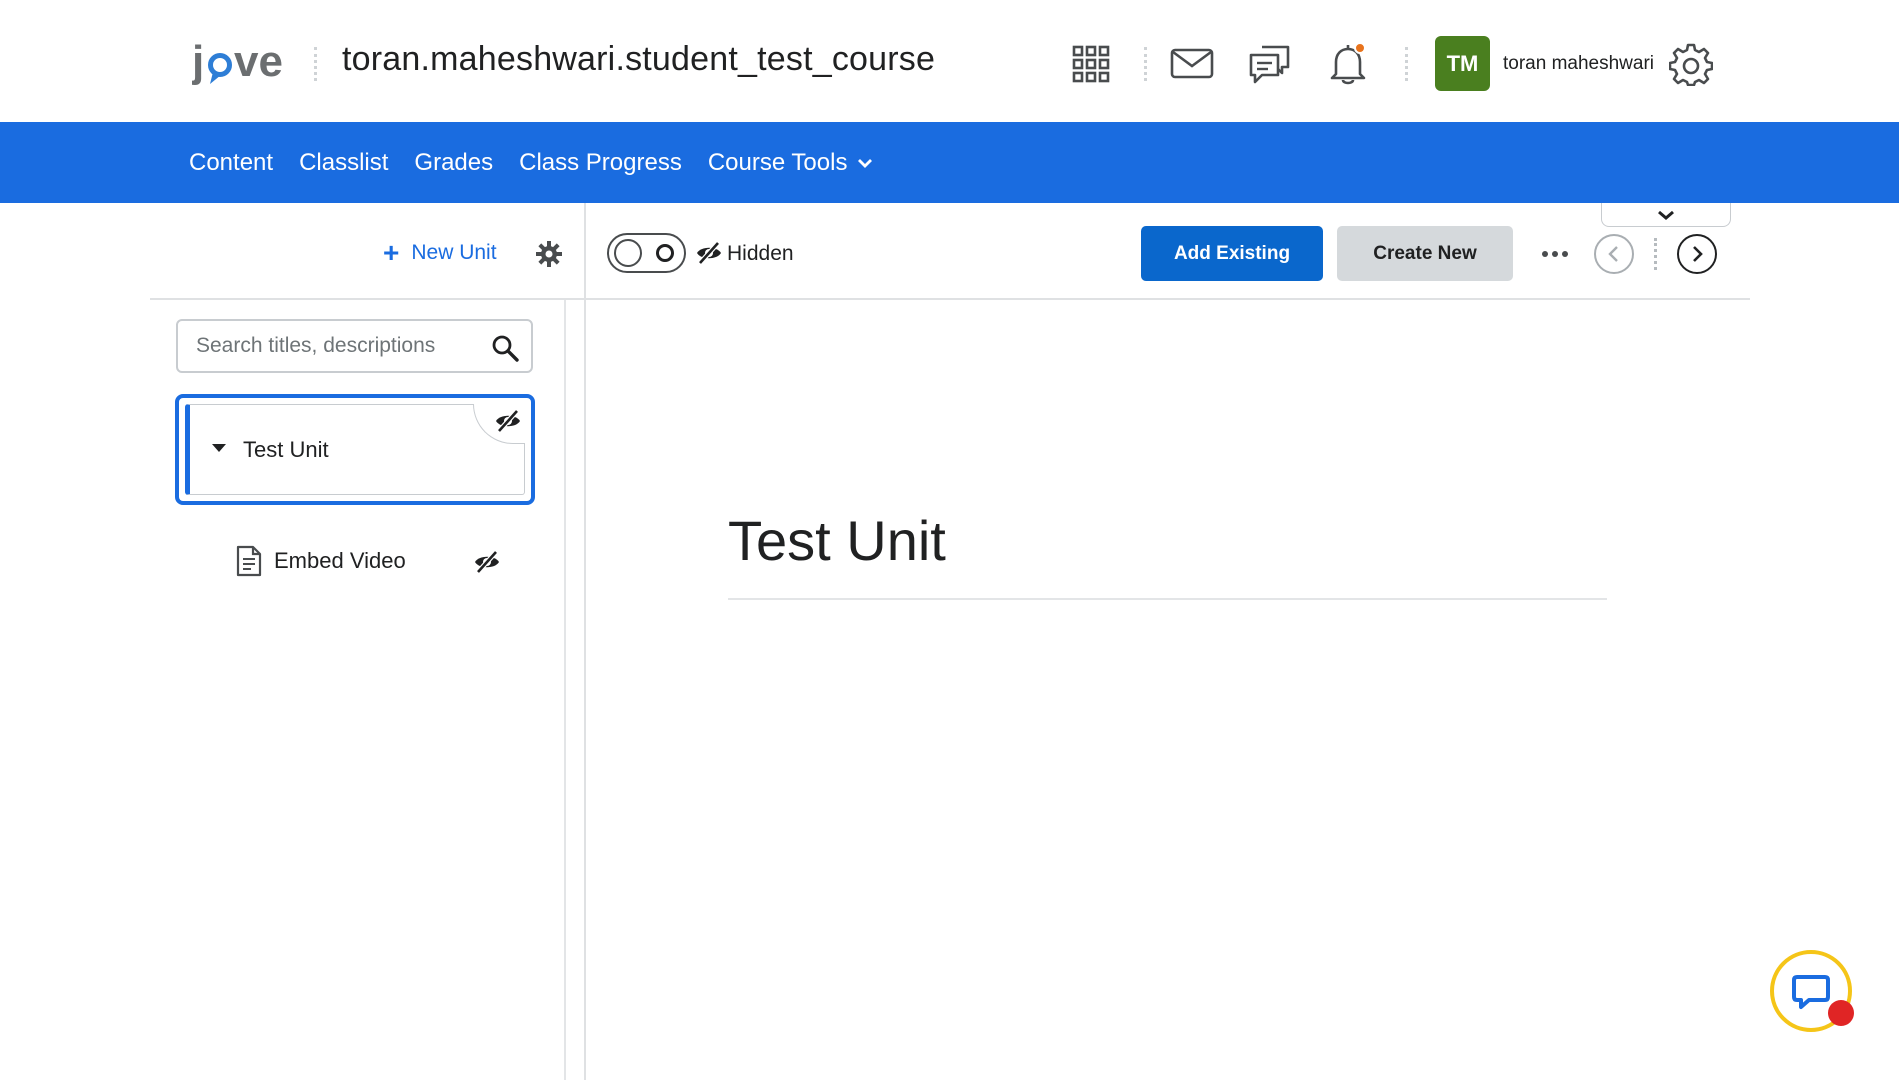  What do you see at coordinates (231, 163) in the screenshot?
I see `nav-content: Content` at bounding box center [231, 163].